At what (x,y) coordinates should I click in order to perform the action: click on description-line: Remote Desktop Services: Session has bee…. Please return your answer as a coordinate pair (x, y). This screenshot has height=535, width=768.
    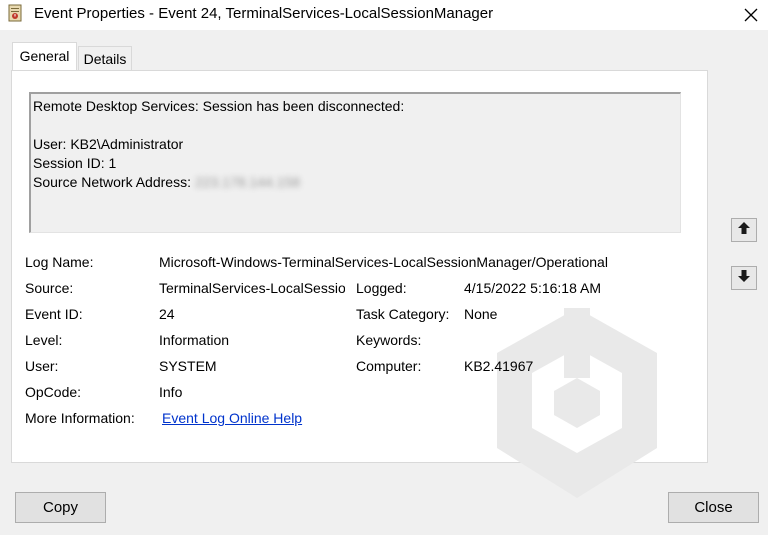
    Looking at the image, I should click on (219, 106).